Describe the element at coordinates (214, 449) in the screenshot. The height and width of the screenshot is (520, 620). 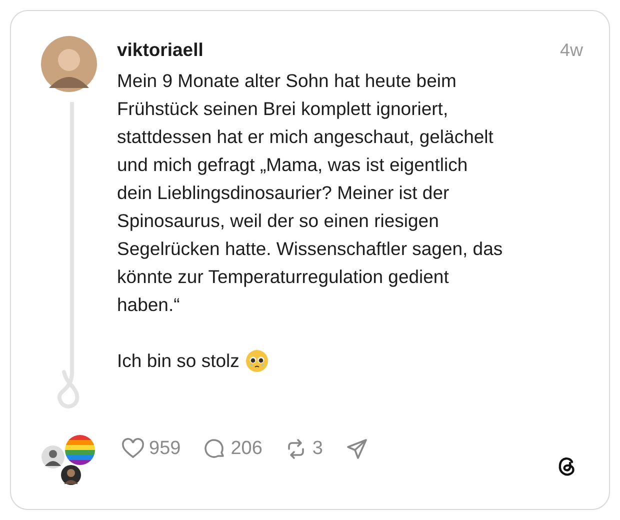
I see `speech-bubble-icon` at that location.